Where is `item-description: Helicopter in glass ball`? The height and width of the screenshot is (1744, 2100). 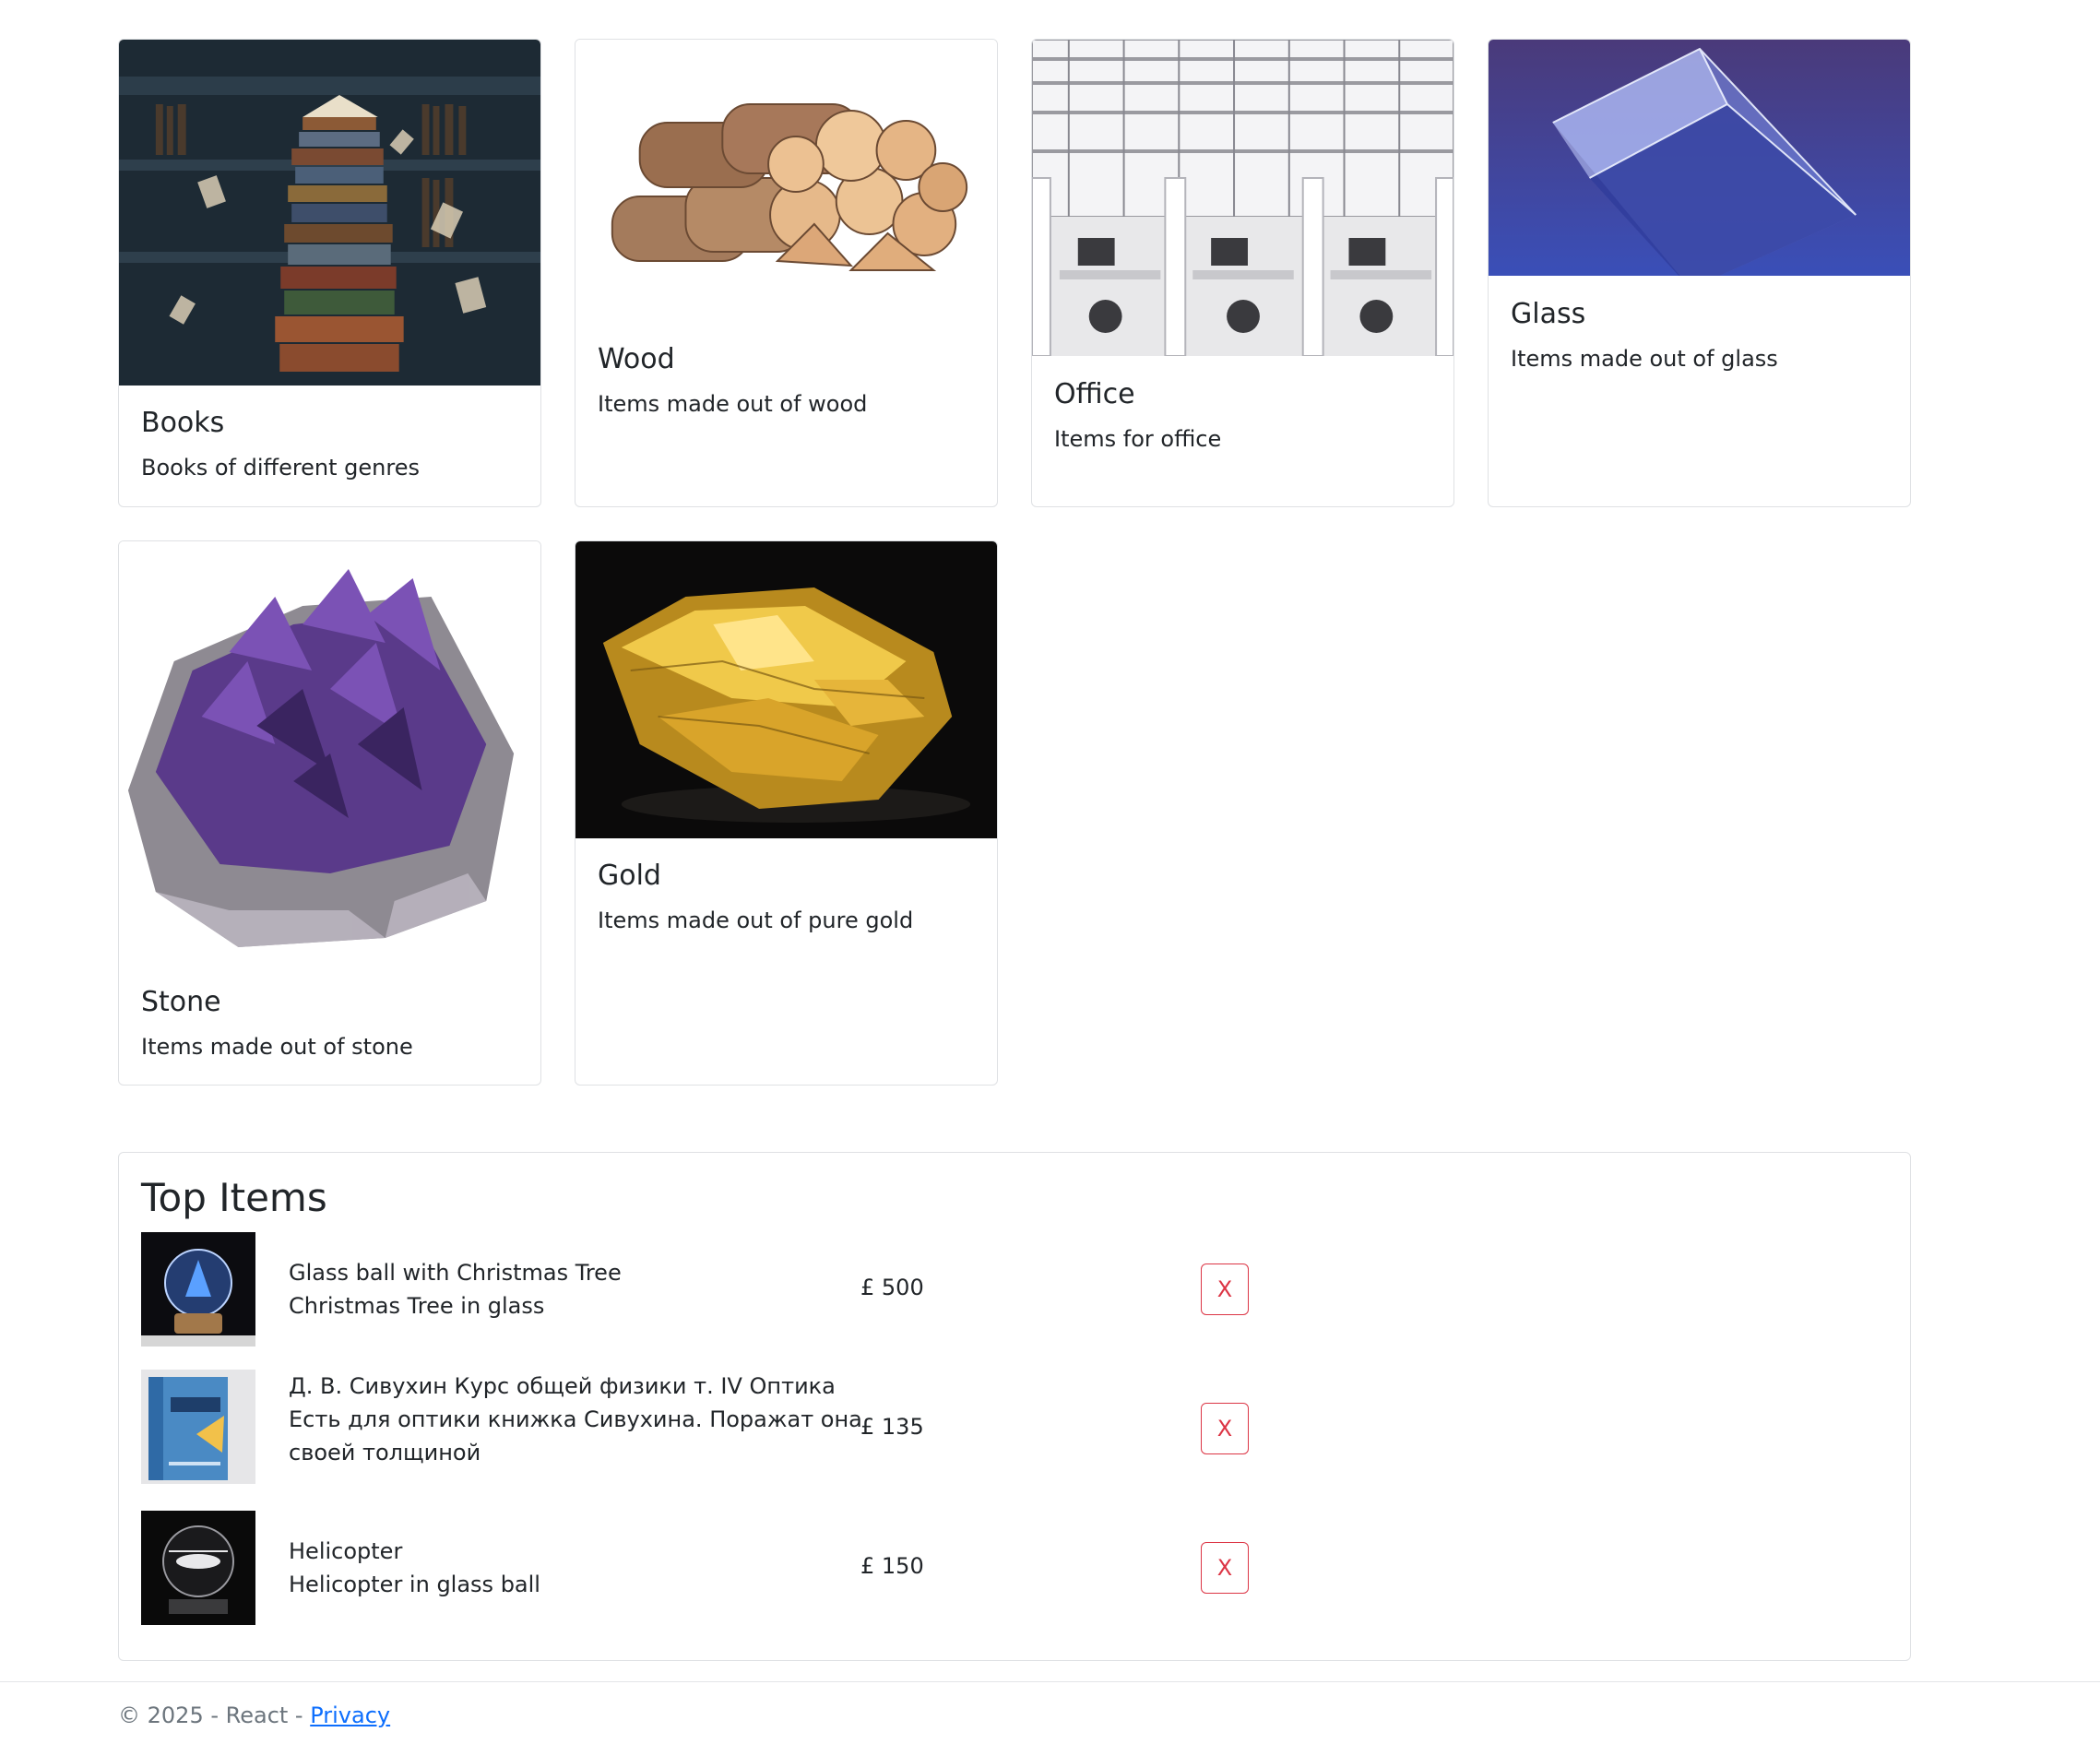 item-description: Helicopter in glass ball is located at coordinates (414, 1584).